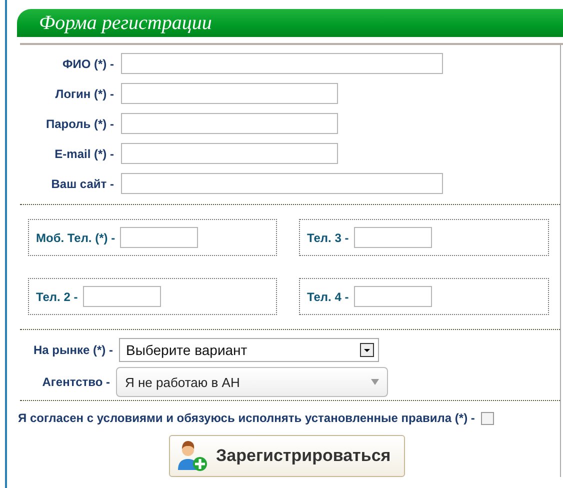 The width and height of the screenshot is (563, 488). I want to click on dropdown: Я не работаю в АН, so click(252, 382).